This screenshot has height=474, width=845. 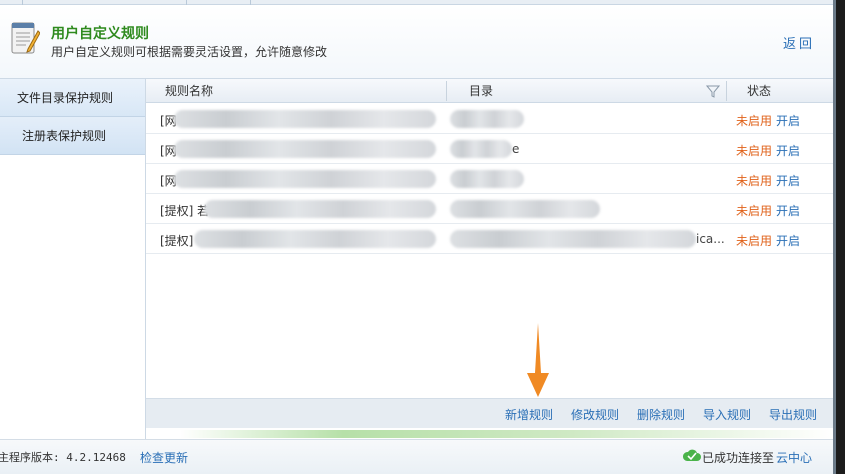 What do you see at coordinates (72, 136) in the screenshot?
I see `sidebar-item-registry-rules: 注册表保护规则` at bounding box center [72, 136].